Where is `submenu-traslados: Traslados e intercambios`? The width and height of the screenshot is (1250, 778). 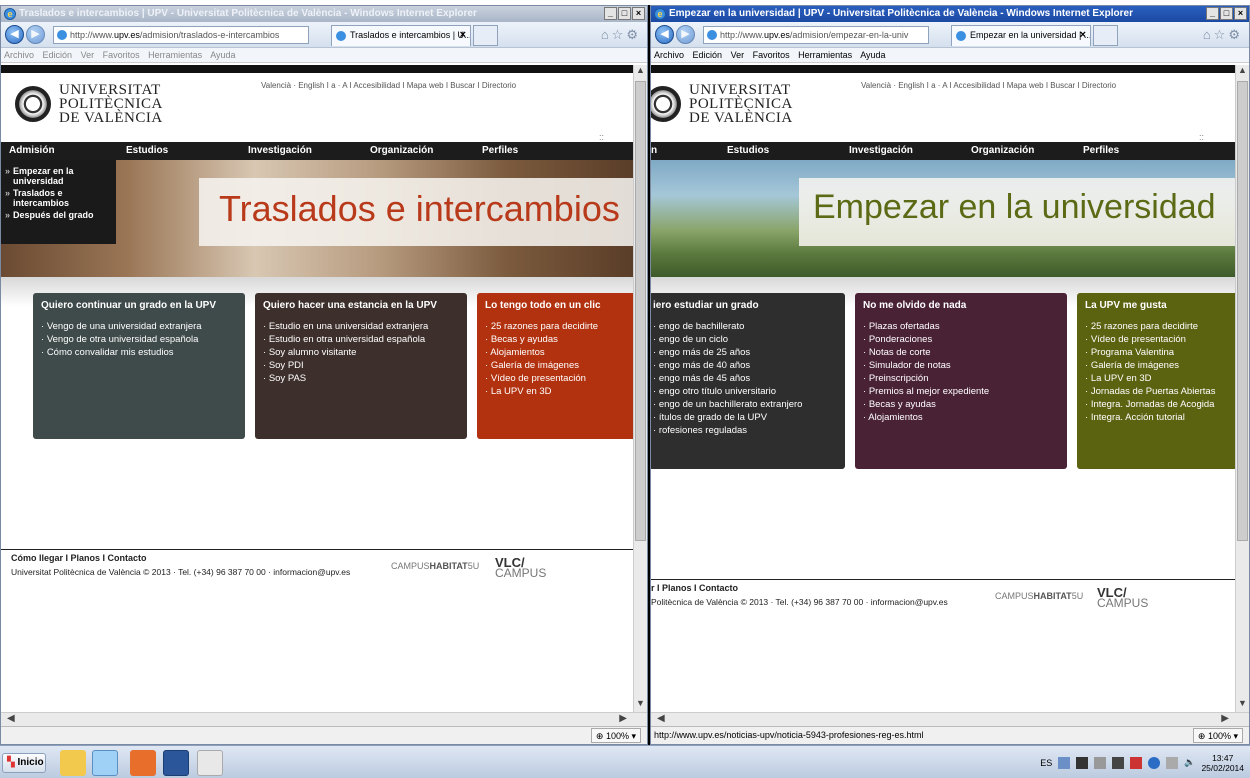 submenu-traslados: Traslados e intercambios is located at coordinates (58, 198).